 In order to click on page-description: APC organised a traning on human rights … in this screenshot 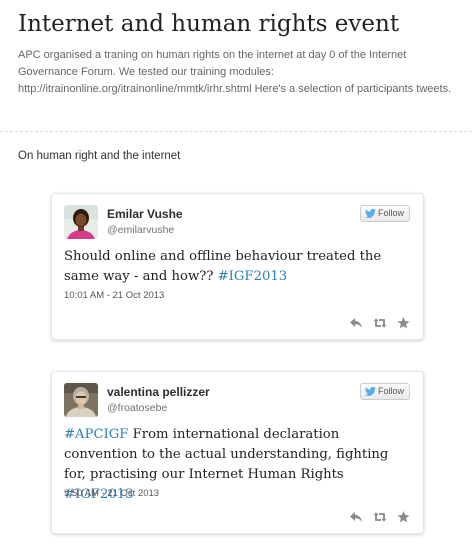, I will do `click(235, 72)`.